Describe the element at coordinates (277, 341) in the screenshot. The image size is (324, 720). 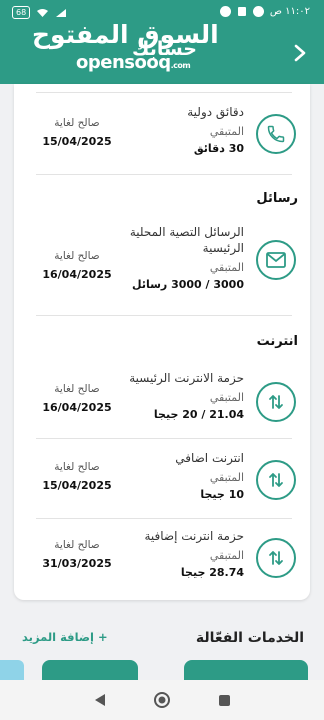
I see `section-title-internet: انترنت` at that location.